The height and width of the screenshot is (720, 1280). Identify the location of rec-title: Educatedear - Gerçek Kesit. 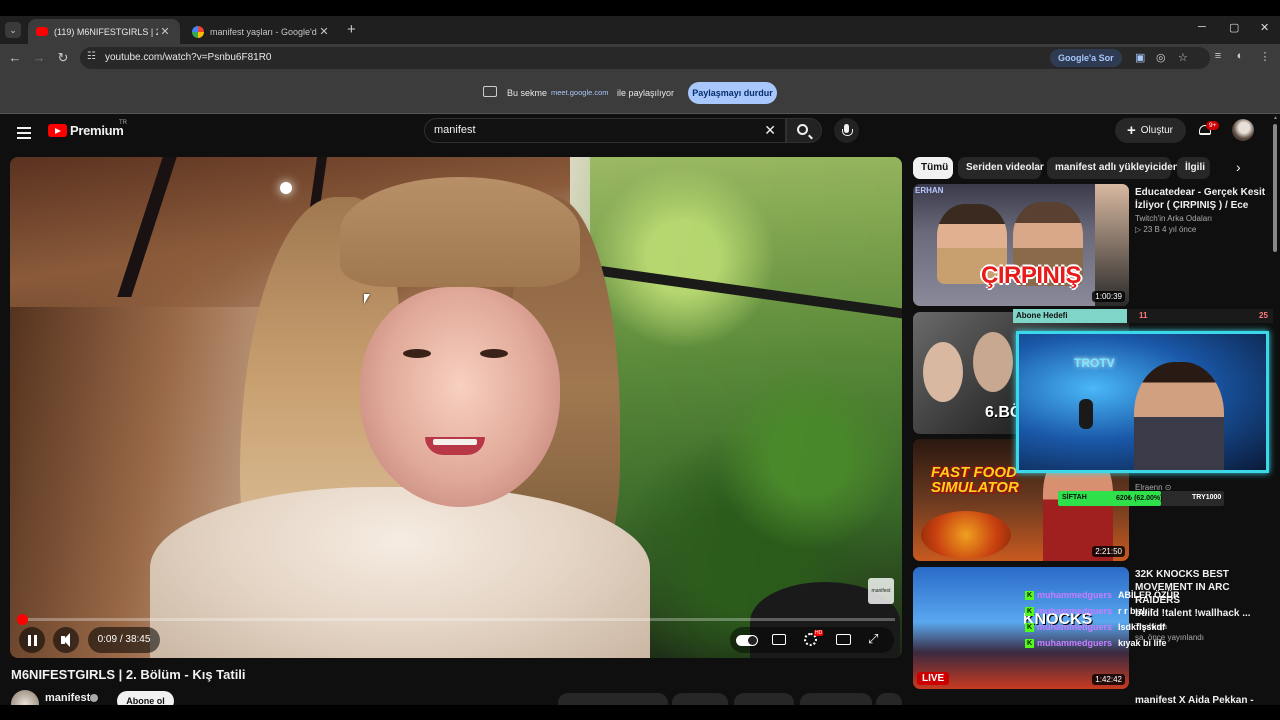
(1202, 192).